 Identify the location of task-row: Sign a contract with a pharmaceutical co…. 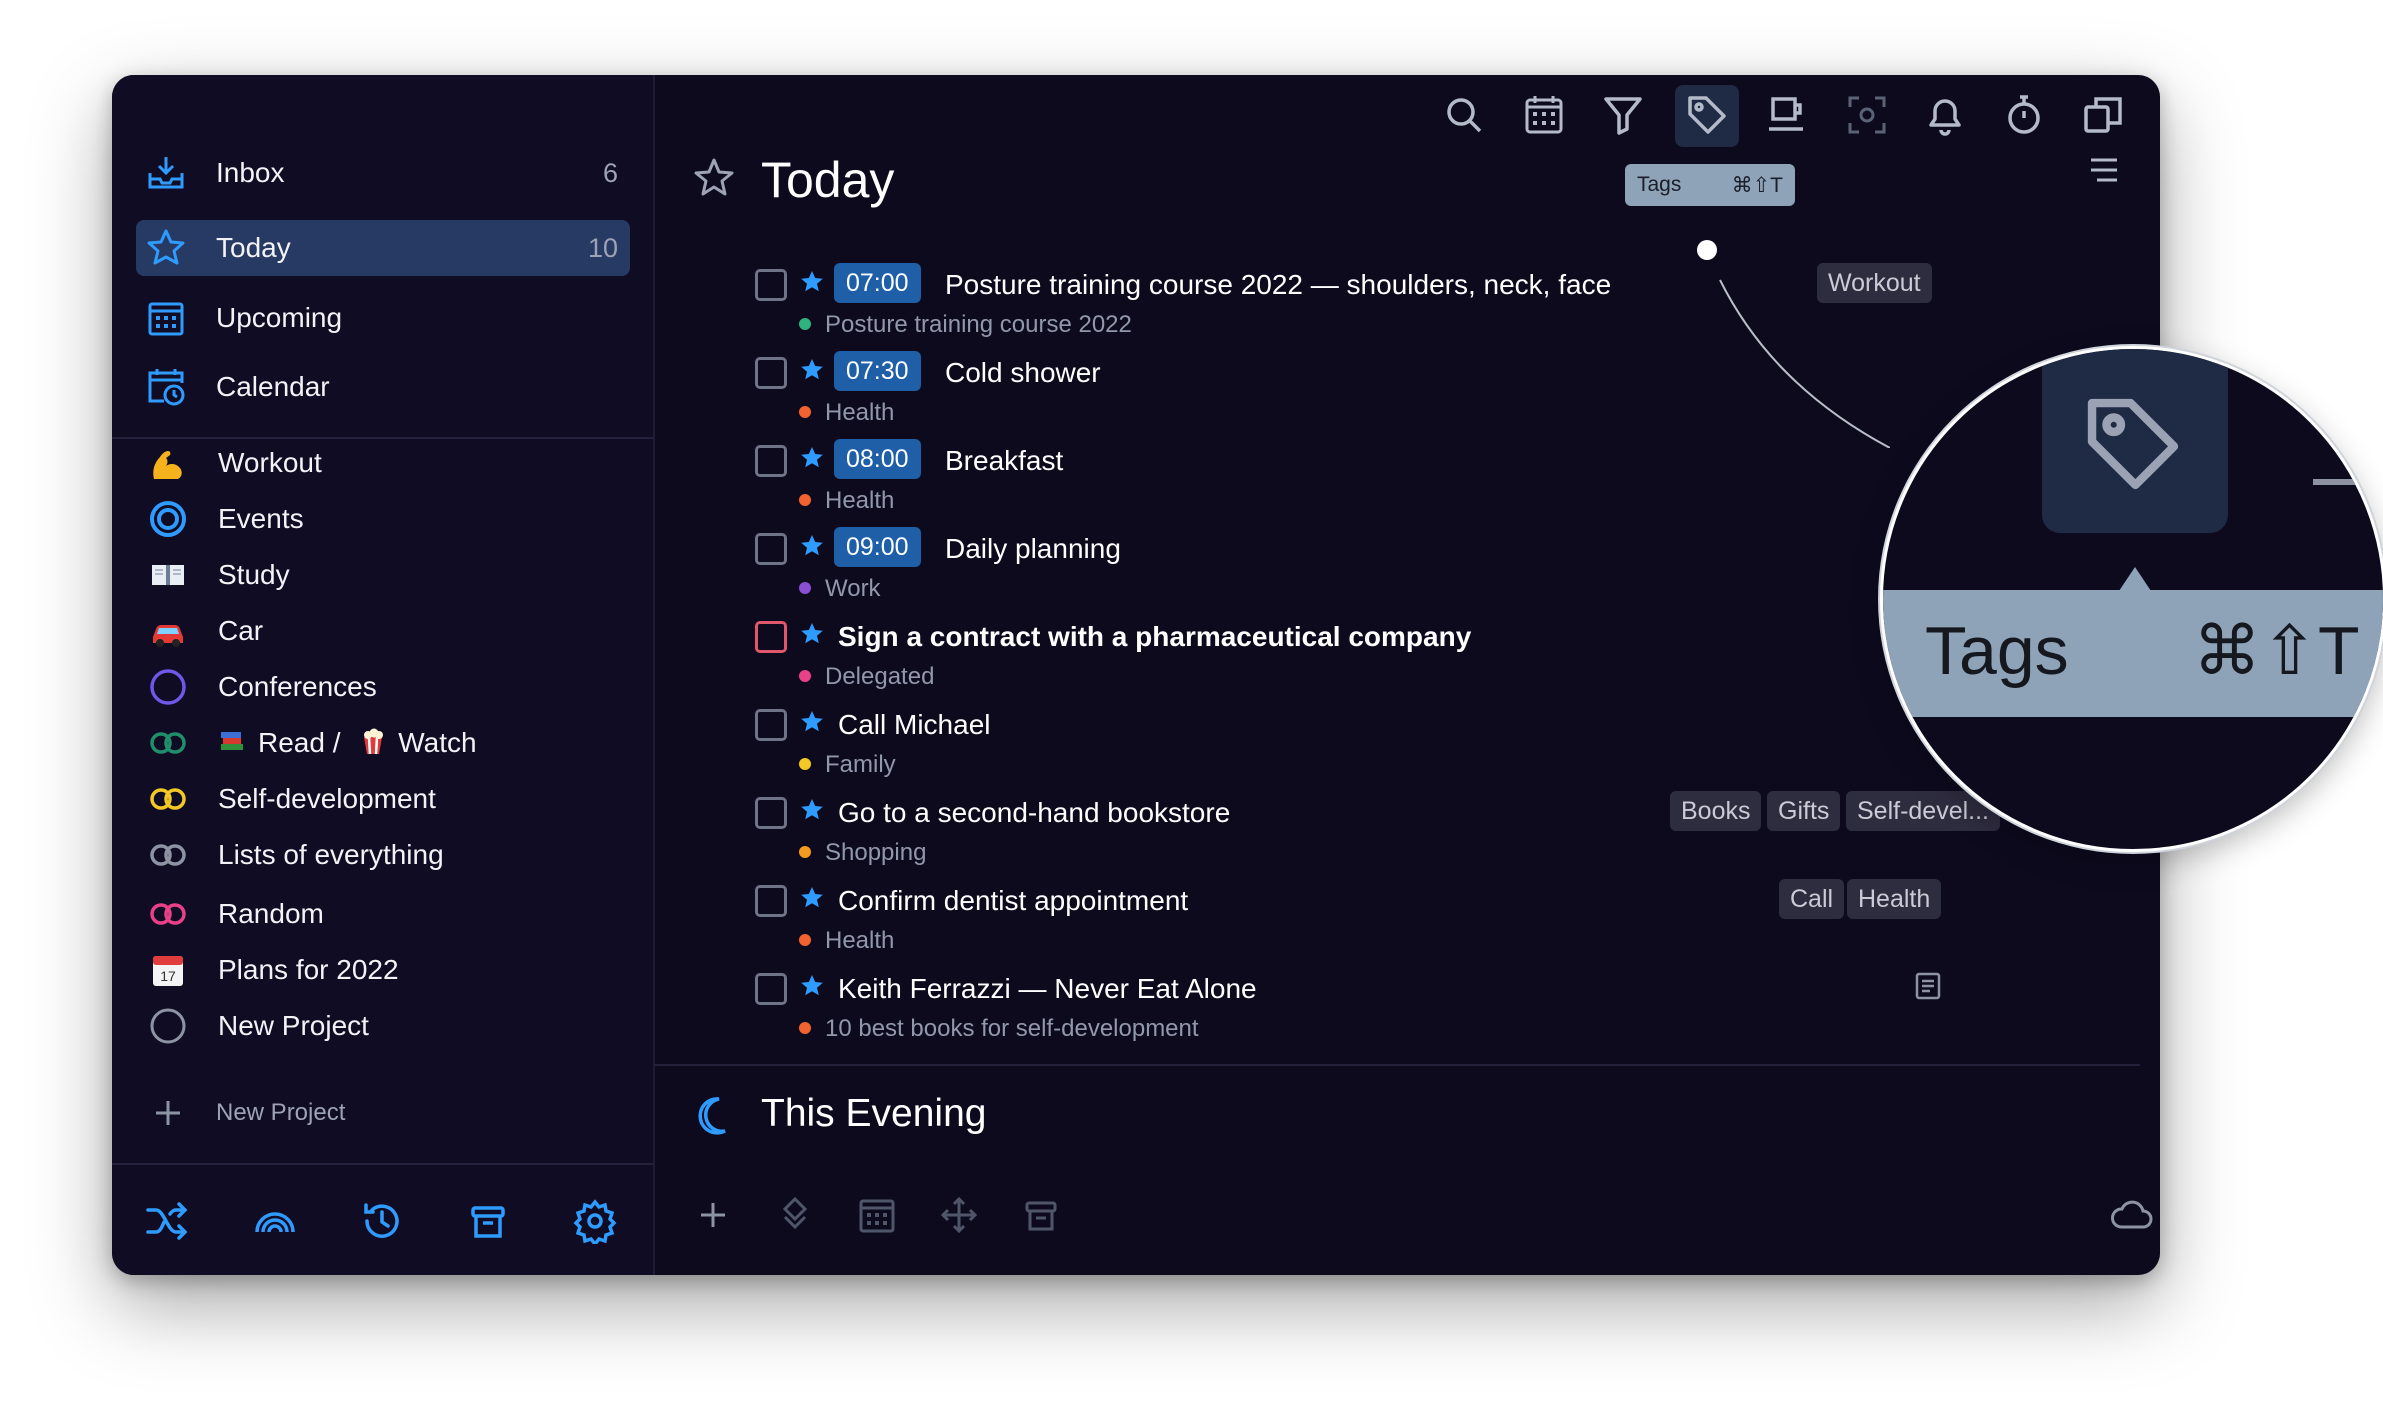
(1405, 657).